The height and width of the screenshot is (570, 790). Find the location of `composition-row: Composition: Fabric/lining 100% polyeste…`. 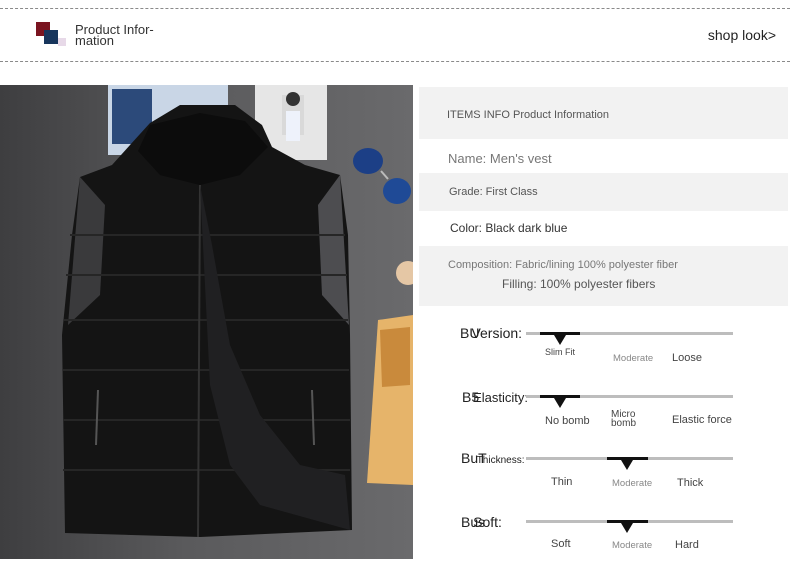

composition-row: Composition: Fabric/lining 100% polyeste… is located at coordinates (603, 276).